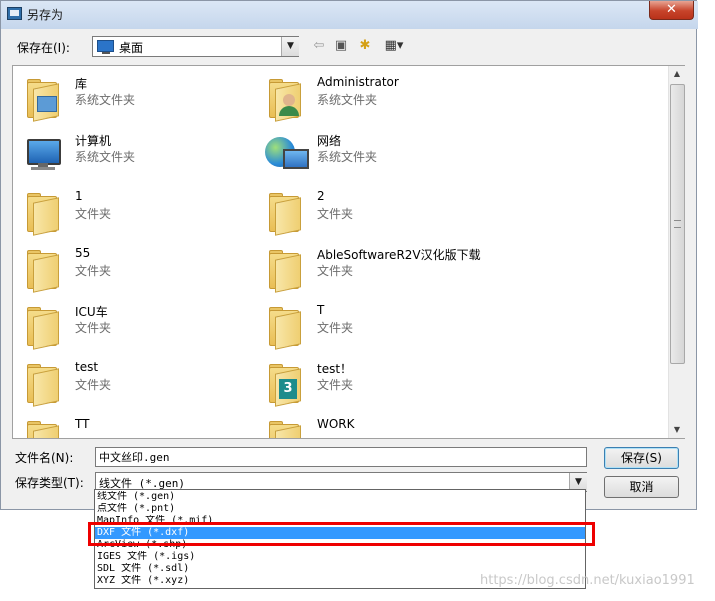 This screenshot has width=715, height=601. I want to click on app-icon, so click(14, 13).